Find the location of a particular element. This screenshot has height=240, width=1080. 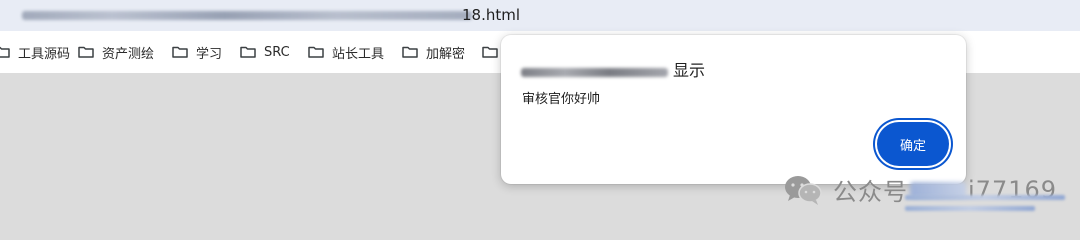

bookmark-label: 工具源码 is located at coordinates (44, 54).